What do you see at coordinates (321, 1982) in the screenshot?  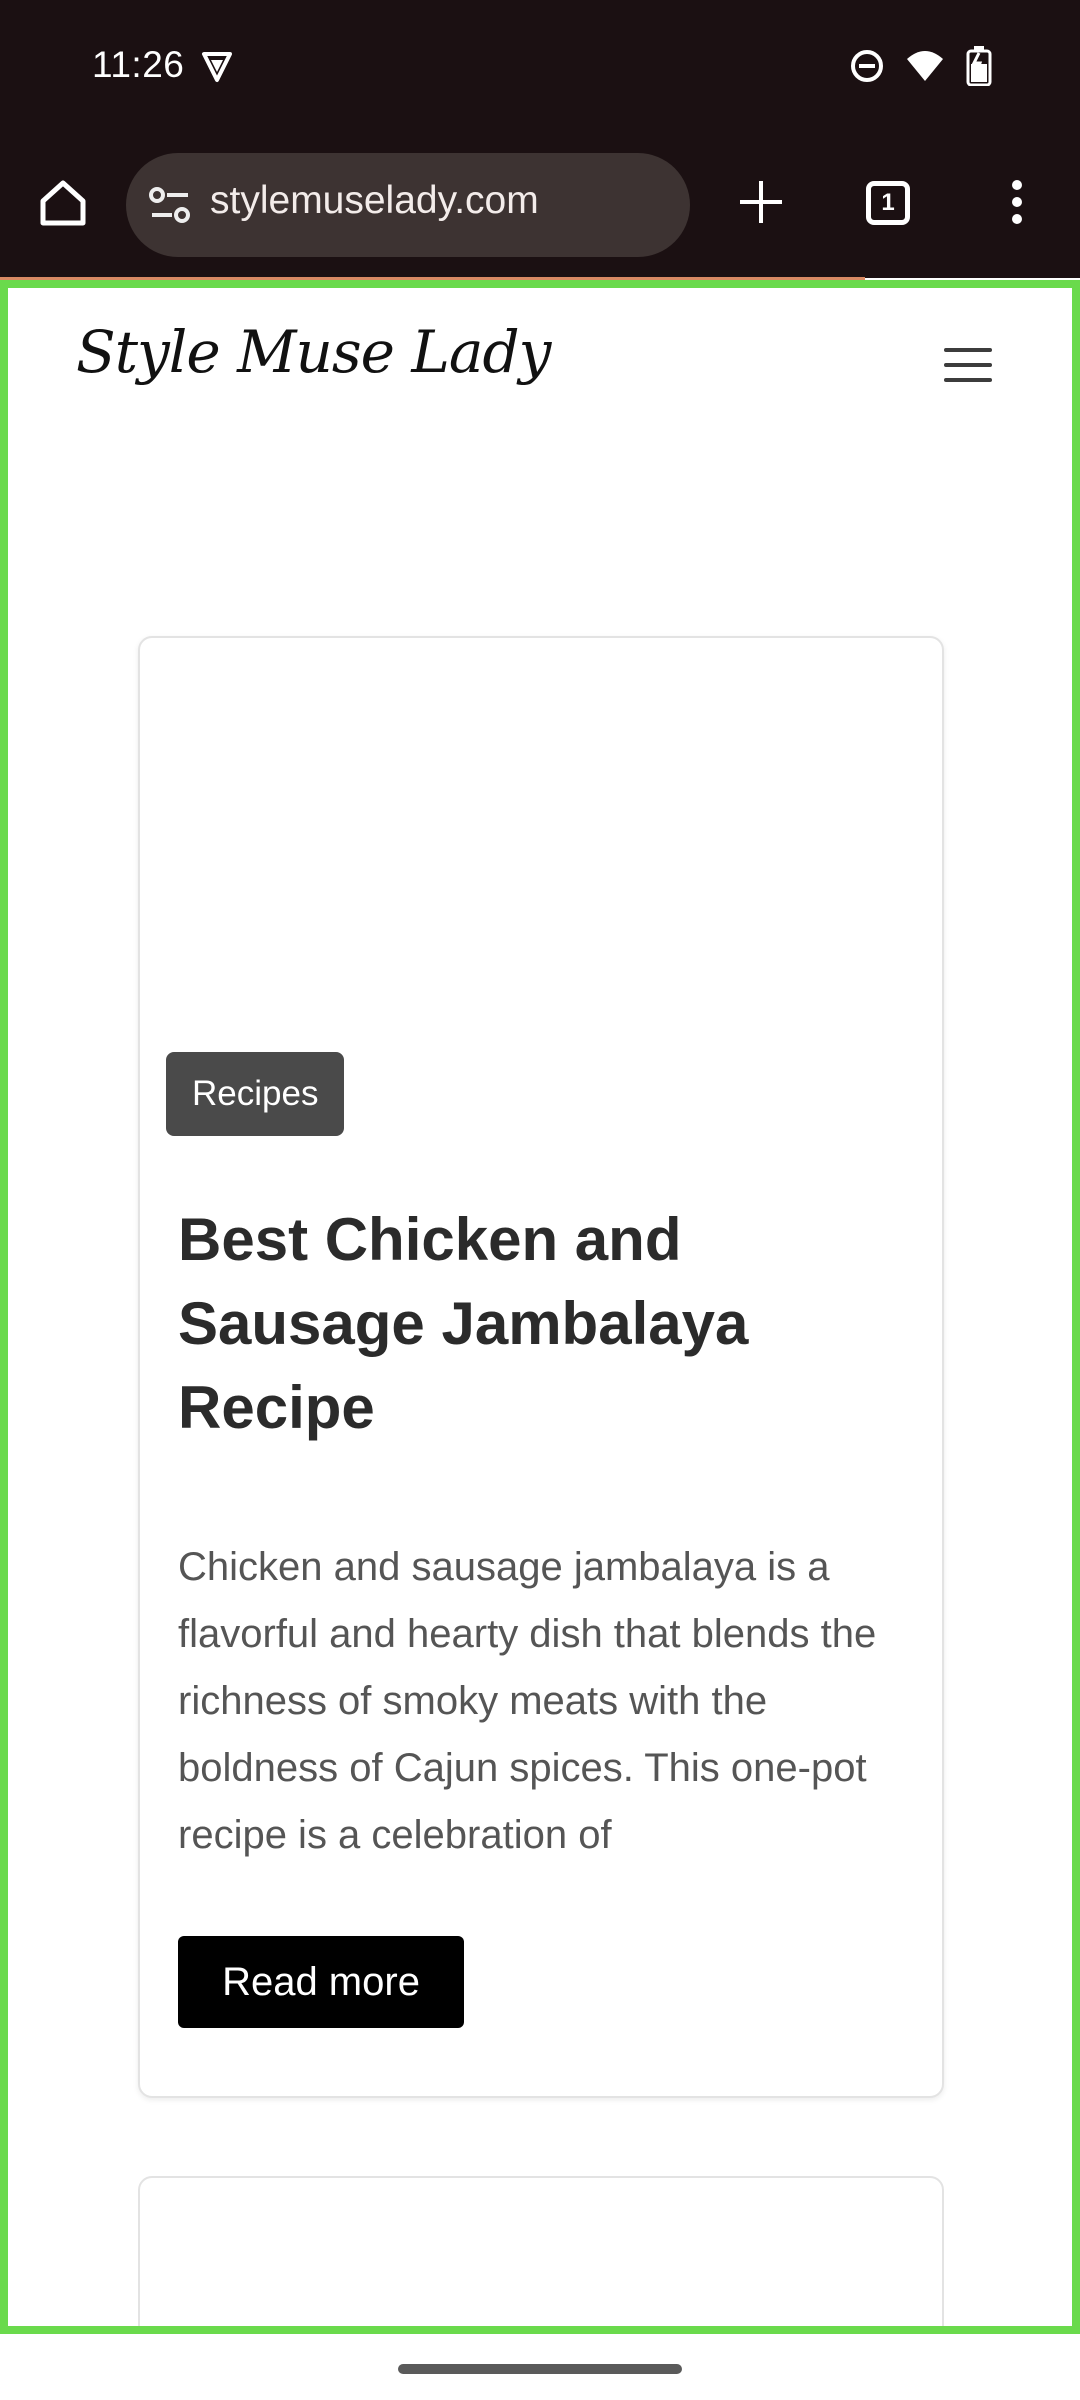 I see `read-more-button: Read more` at bounding box center [321, 1982].